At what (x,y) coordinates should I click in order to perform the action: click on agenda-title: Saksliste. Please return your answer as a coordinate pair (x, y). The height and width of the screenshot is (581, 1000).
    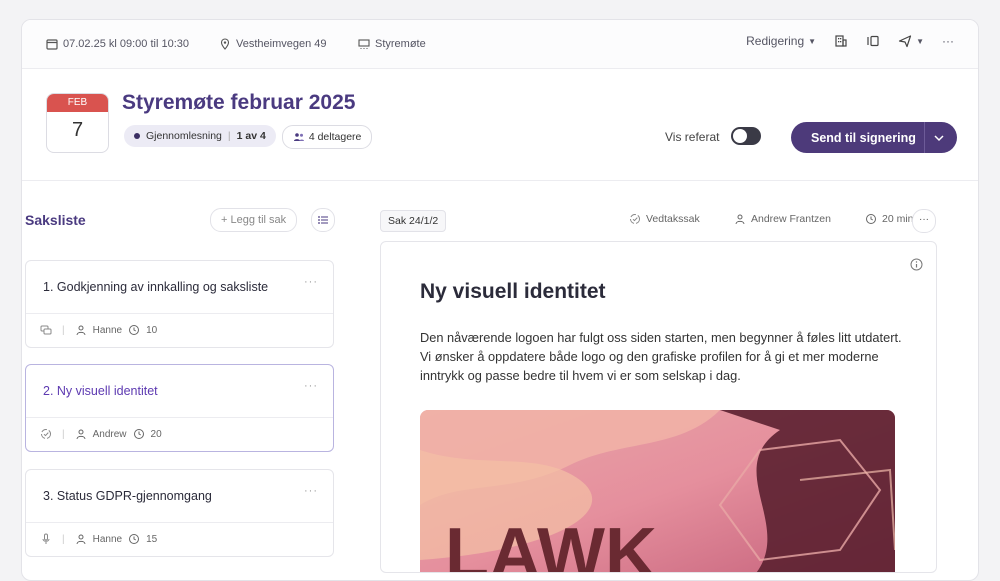
    Looking at the image, I should click on (55, 220).